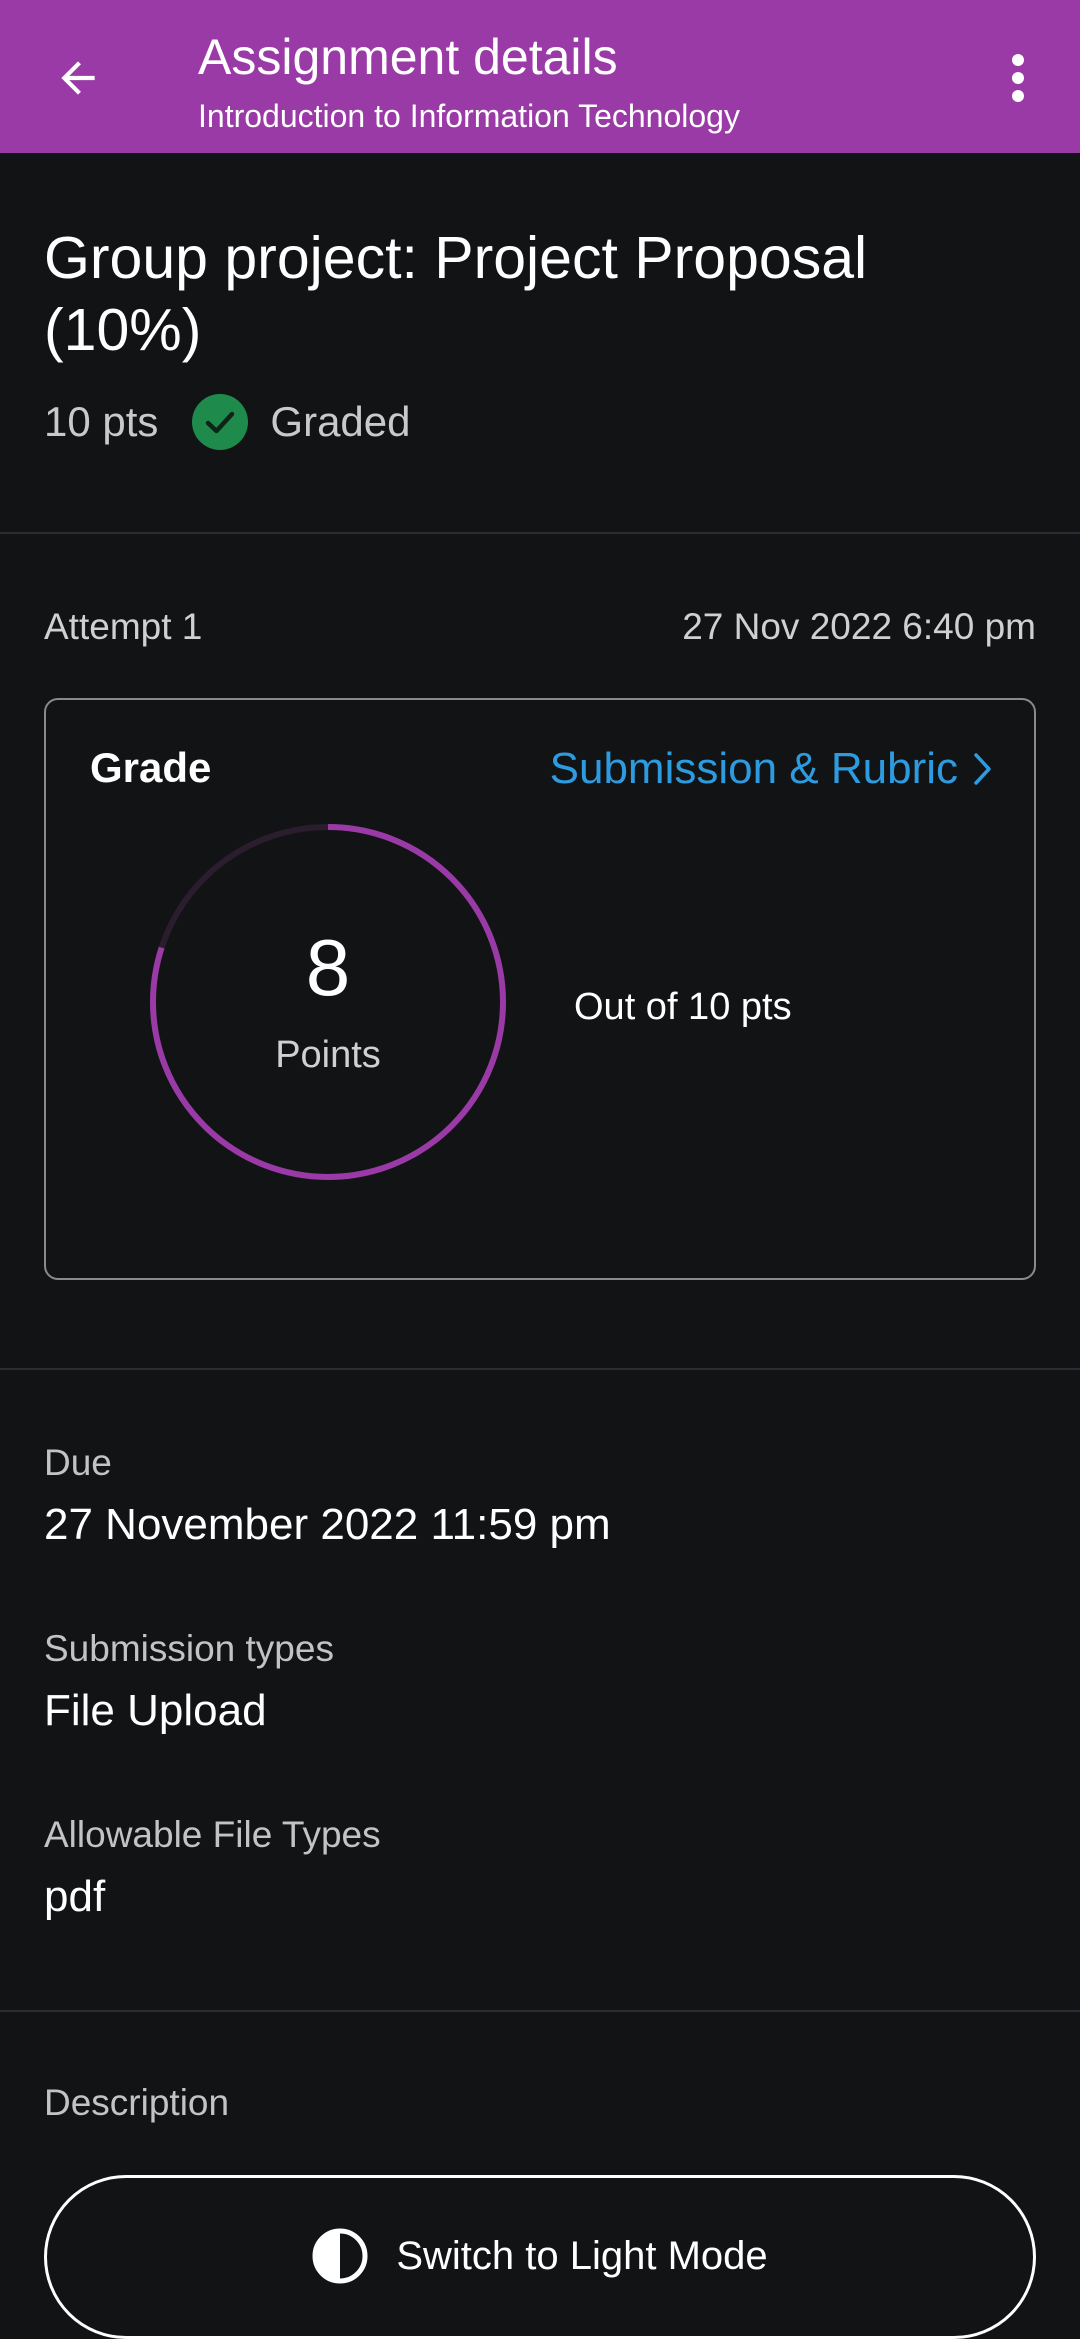 The height and width of the screenshot is (2339, 1080). I want to click on course-subtitle: Introduction to Information Technology, so click(469, 116).